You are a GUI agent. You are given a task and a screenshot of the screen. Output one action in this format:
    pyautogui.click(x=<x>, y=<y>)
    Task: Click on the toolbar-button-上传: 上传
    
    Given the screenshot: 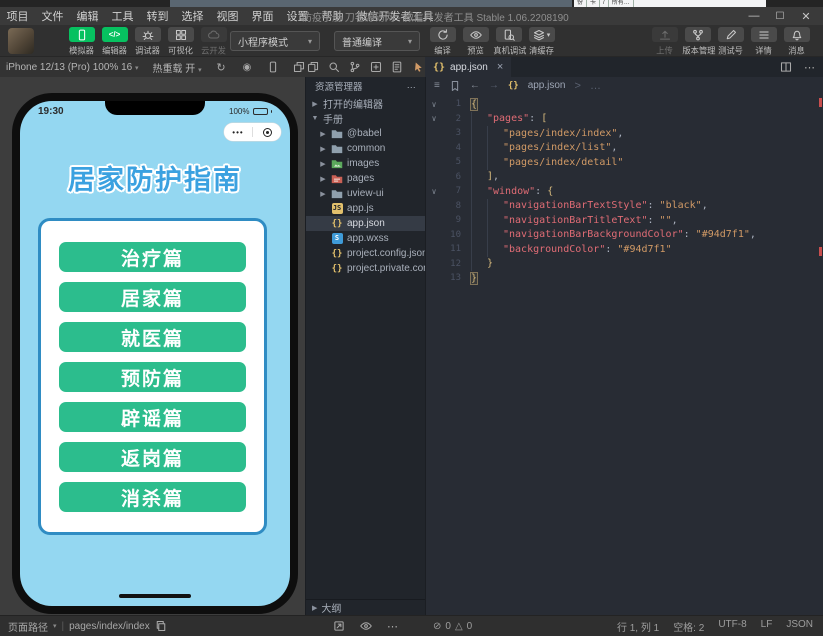 What is the action you would take?
    pyautogui.click(x=664, y=42)
    